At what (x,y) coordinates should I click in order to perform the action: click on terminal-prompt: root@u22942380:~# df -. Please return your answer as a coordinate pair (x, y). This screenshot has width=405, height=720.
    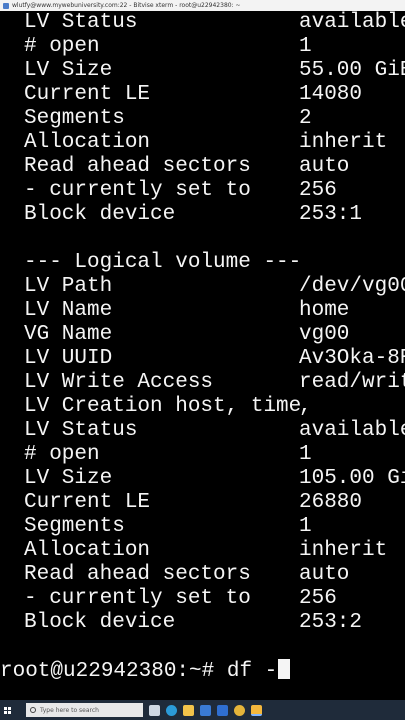
    Looking at the image, I should click on (139, 671).